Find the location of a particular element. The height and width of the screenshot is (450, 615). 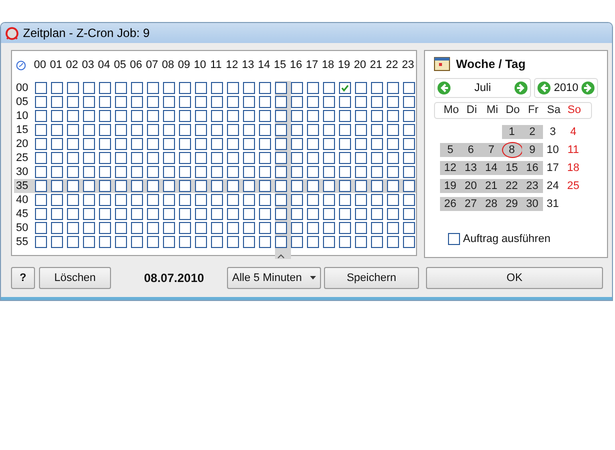

run-job-checkbox: Auftrag ausführen is located at coordinates (523, 239).